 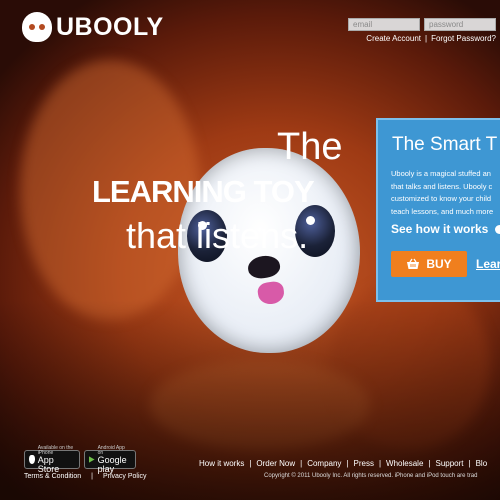 I want to click on footer-nav-press: Press, so click(x=364, y=463).